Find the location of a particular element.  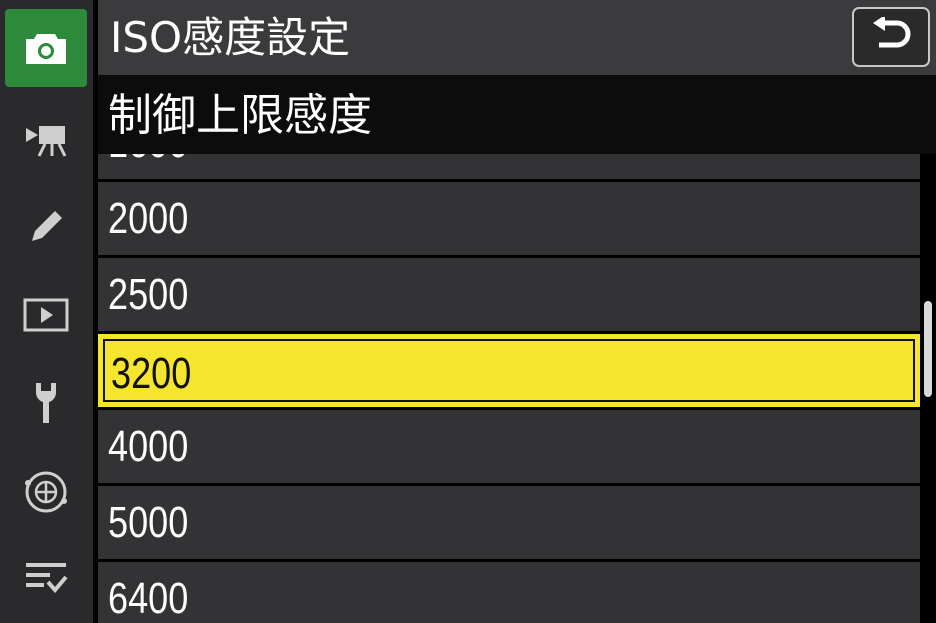

list-item-label: 5000 is located at coordinates (148, 522).